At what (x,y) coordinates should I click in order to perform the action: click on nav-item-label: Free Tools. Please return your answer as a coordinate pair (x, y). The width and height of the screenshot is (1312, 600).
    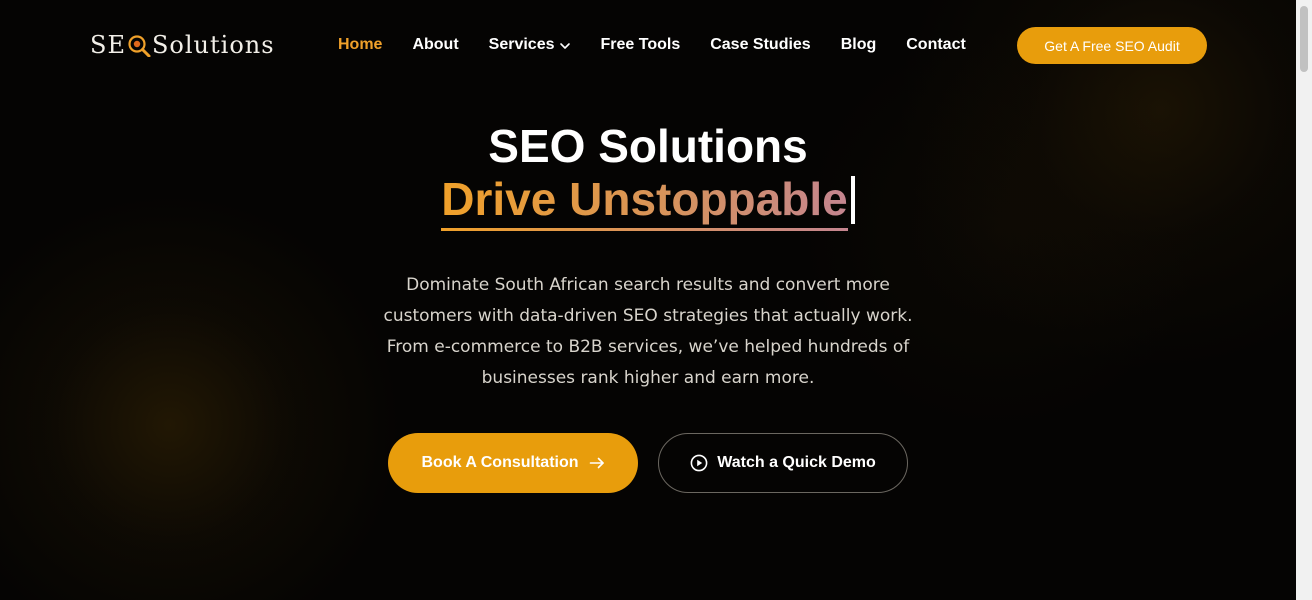
    Looking at the image, I should click on (640, 44).